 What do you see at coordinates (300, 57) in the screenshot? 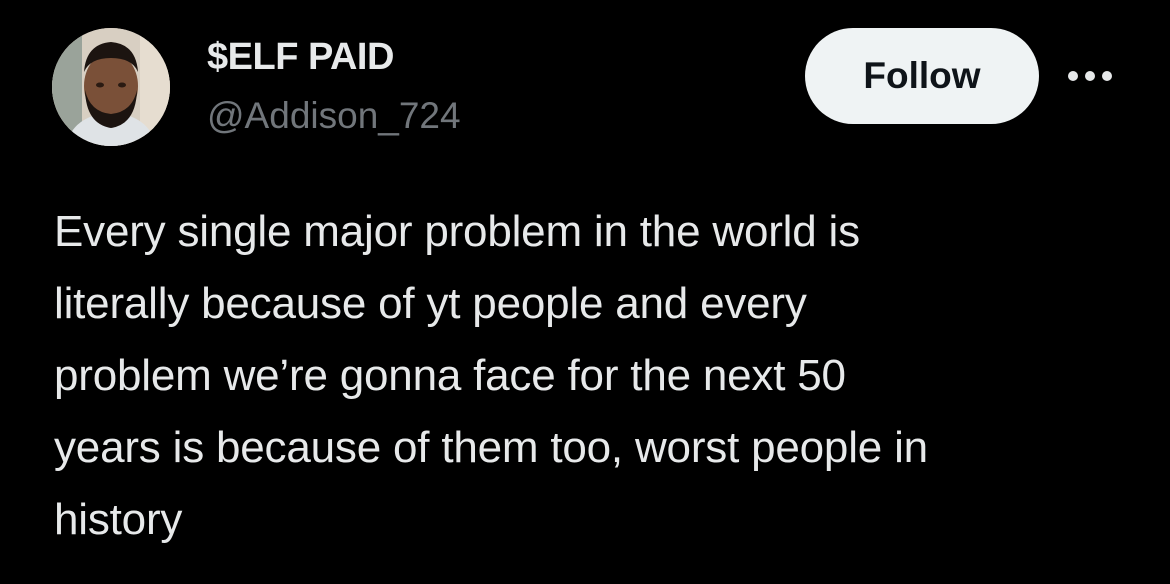
I see `author-display-name: $ELF PAID` at bounding box center [300, 57].